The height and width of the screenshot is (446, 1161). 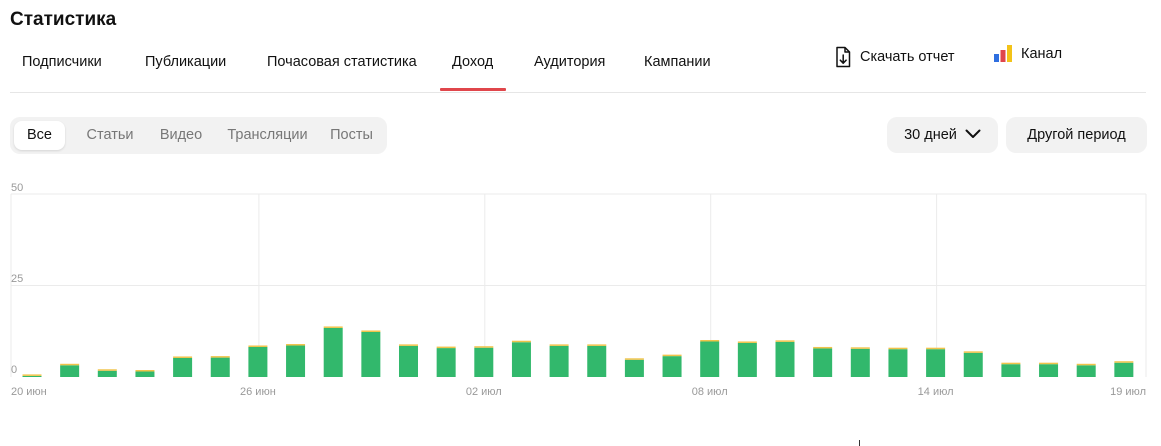 What do you see at coordinates (843, 57) in the screenshot?
I see `download-file-icon` at bounding box center [843, 57].